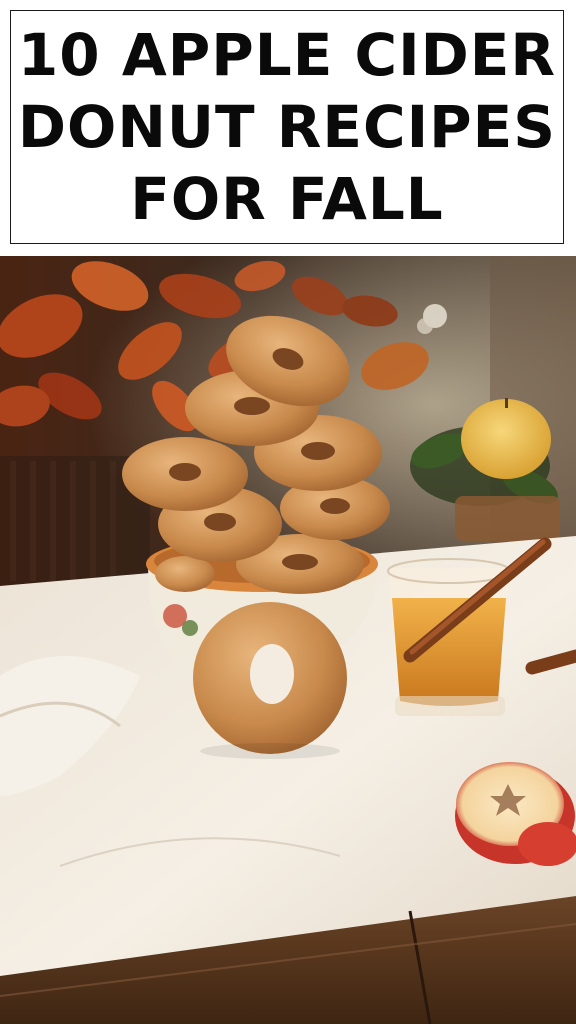  Describe the element at coordinates (506, 439) in the screenshot. I see `yellow-apple` at that location.